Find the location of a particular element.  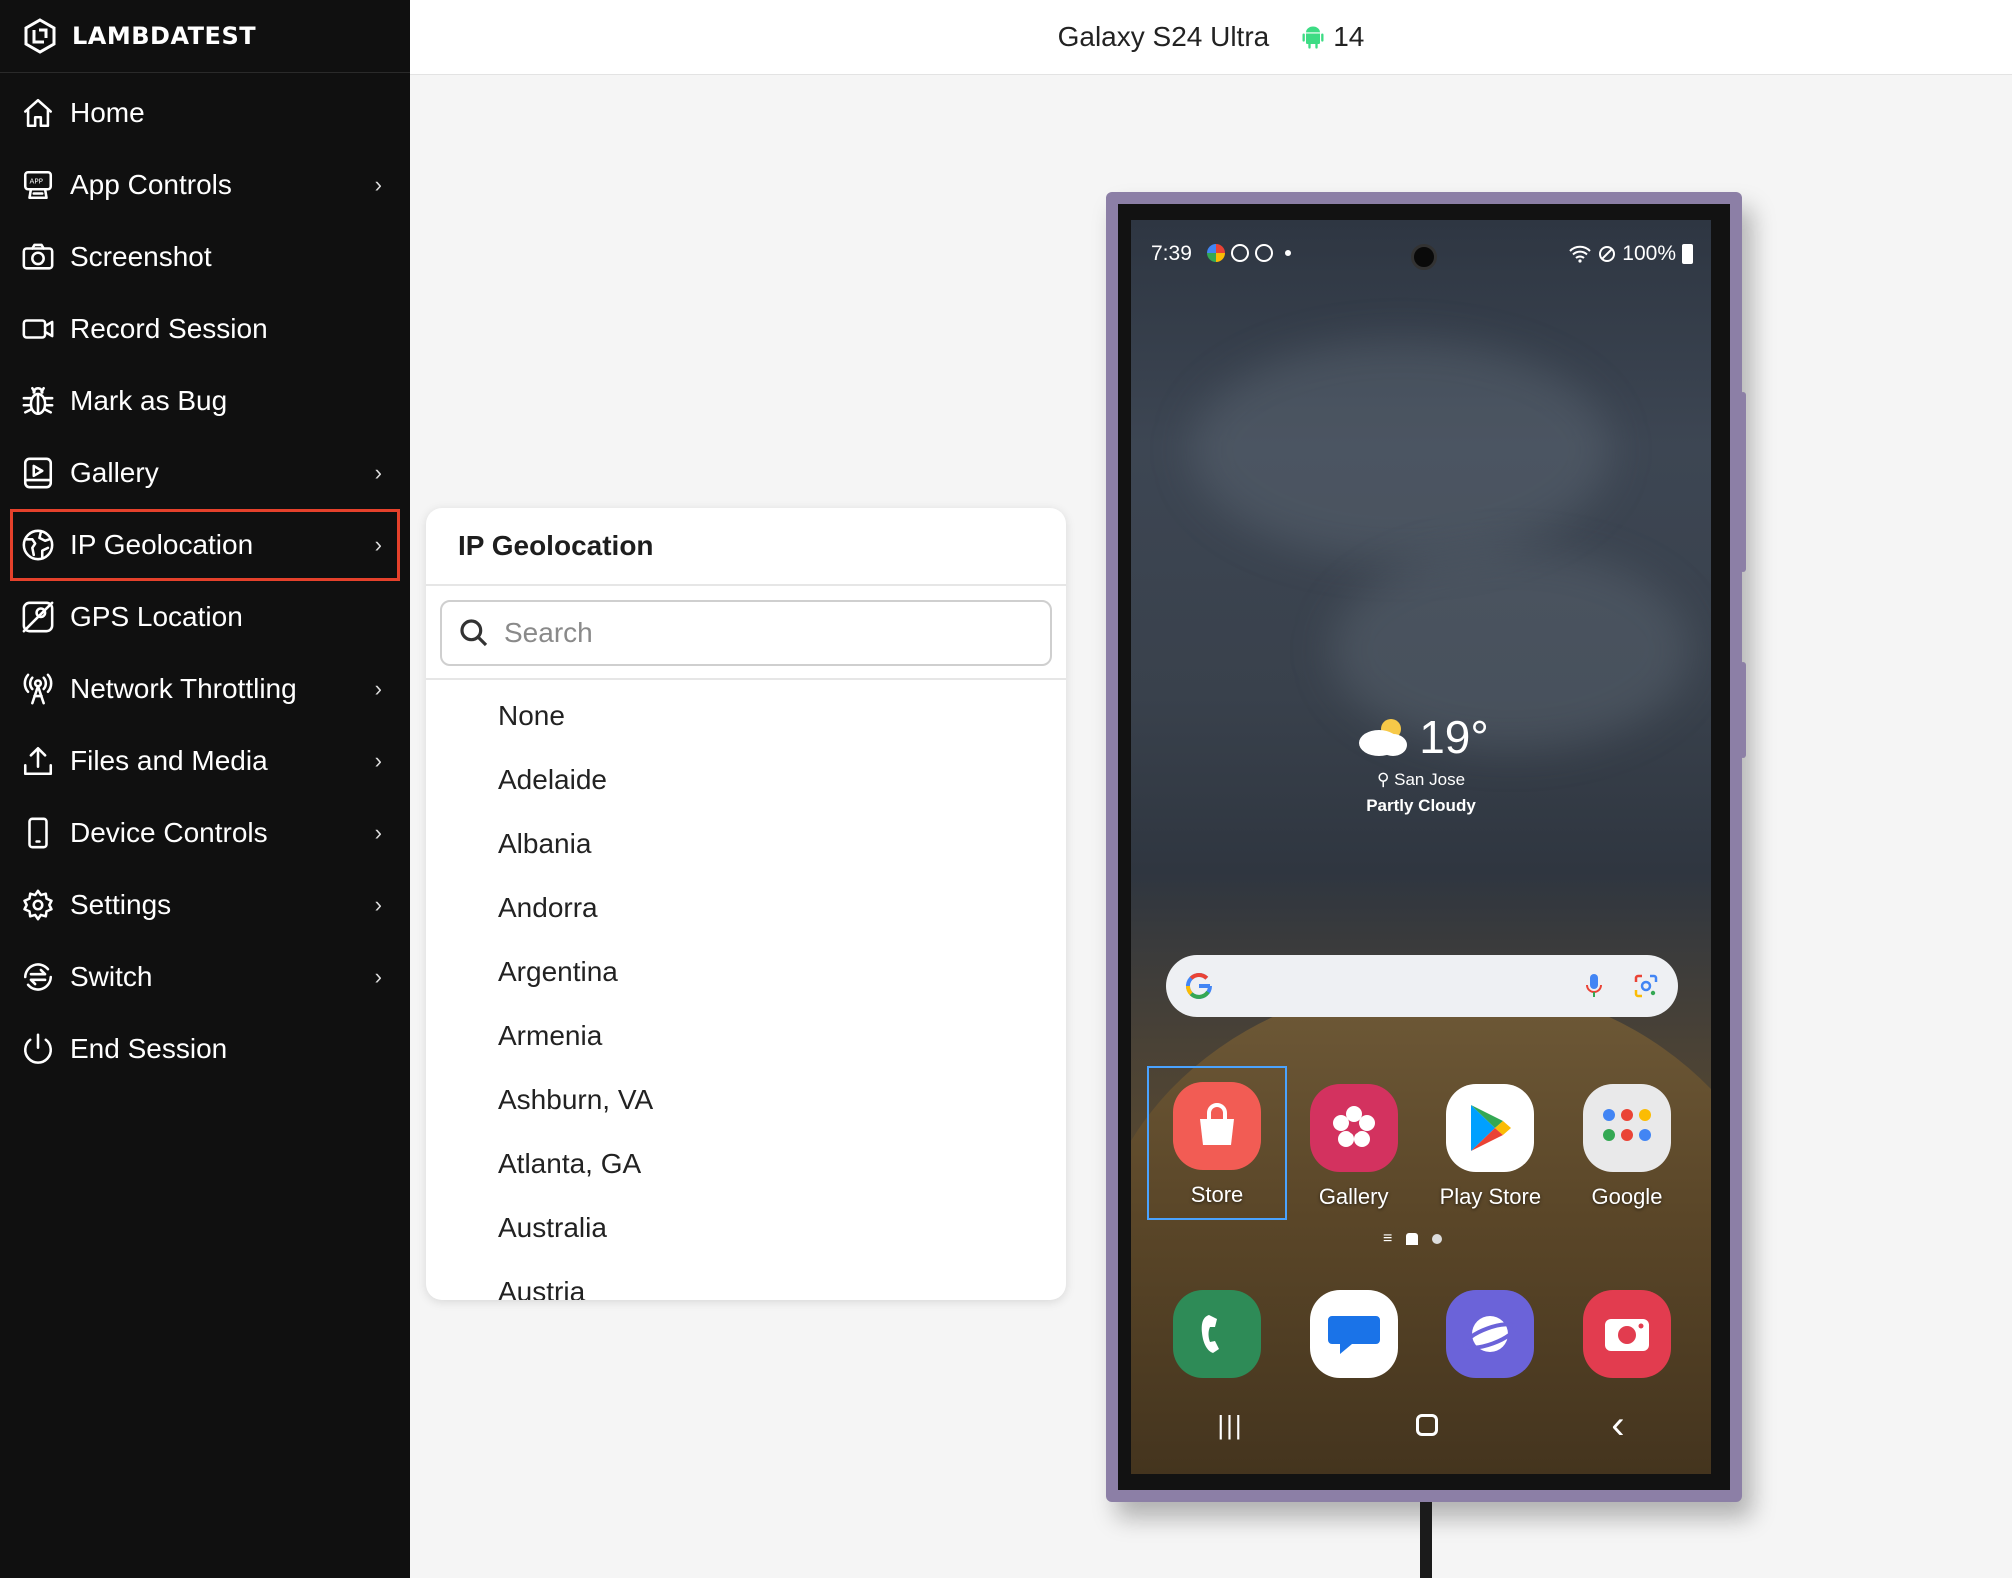

dock is located at coordinates (1422, 1334).